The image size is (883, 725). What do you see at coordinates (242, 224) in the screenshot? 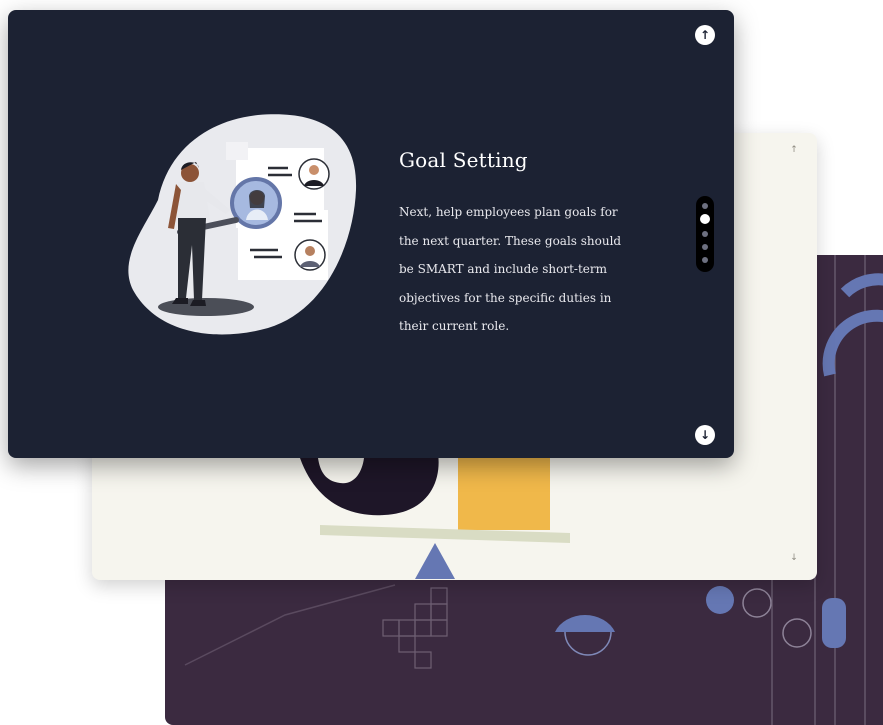
I see `person-with-magnifier-illustration` at bounding box center [242, 224].